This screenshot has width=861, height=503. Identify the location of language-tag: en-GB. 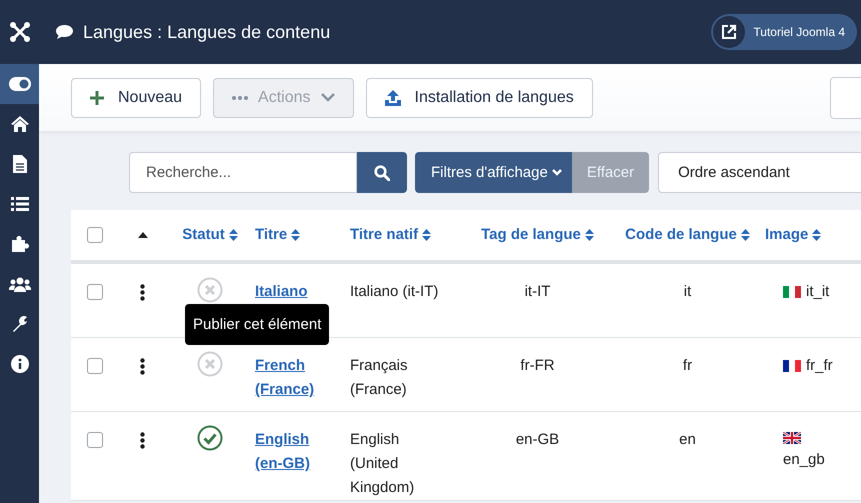
(538, 440).